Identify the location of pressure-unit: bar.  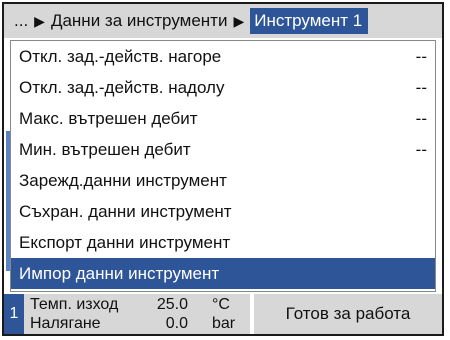
(224, 323).